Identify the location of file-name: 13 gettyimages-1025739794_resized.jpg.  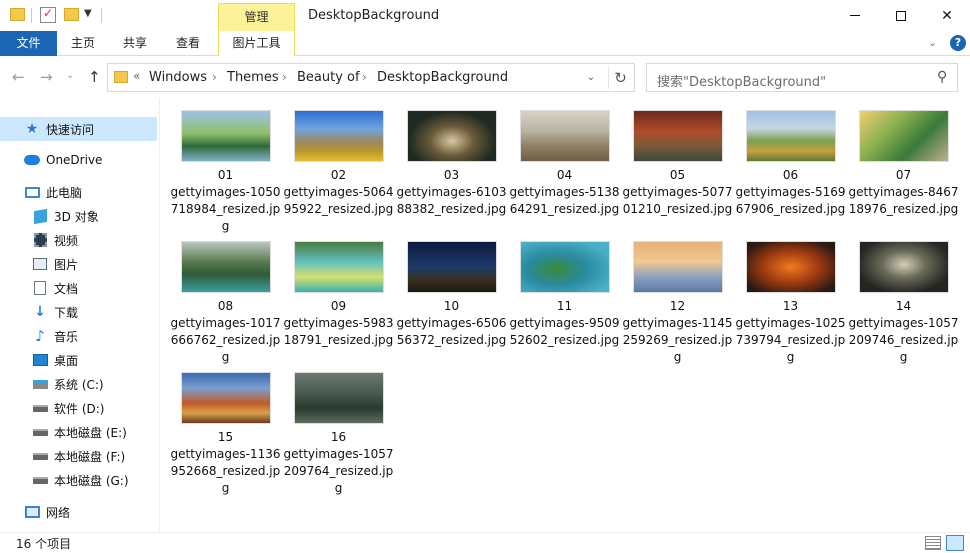
(790, 331).